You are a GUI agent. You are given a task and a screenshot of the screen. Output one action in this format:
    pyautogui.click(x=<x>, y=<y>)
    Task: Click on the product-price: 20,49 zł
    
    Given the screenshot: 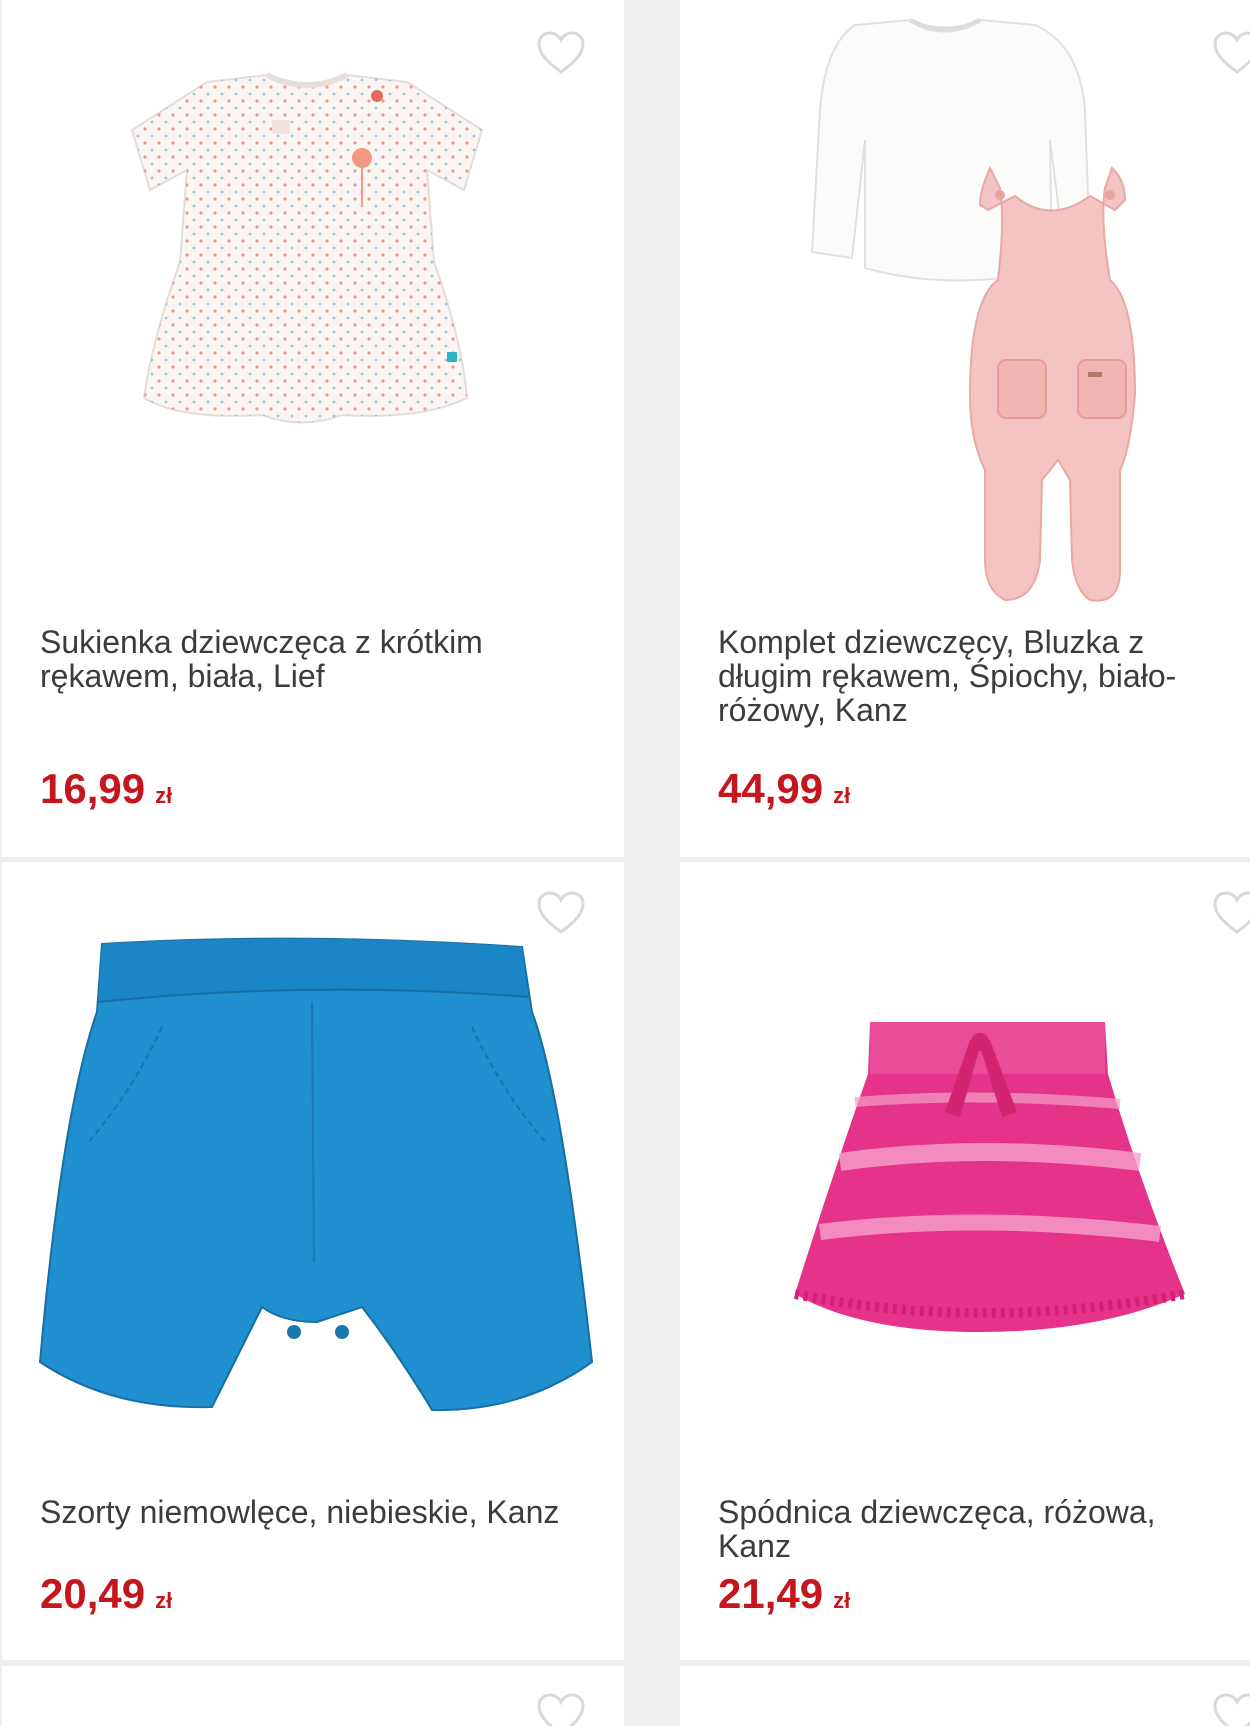 What is the action you would take?
    pyautogui.click(x=106, y=1594)
    